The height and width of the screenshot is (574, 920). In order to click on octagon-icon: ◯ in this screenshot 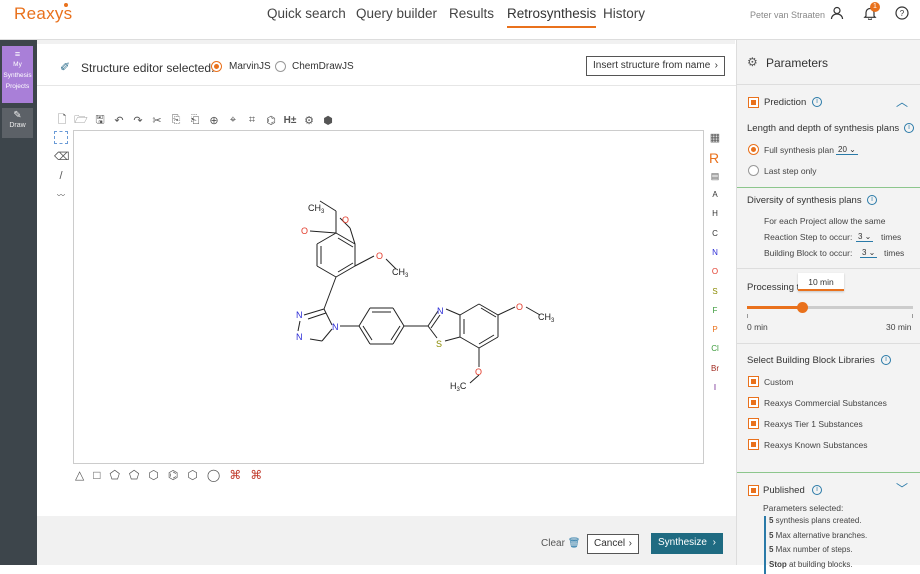, I will do `click(213, 475)`.